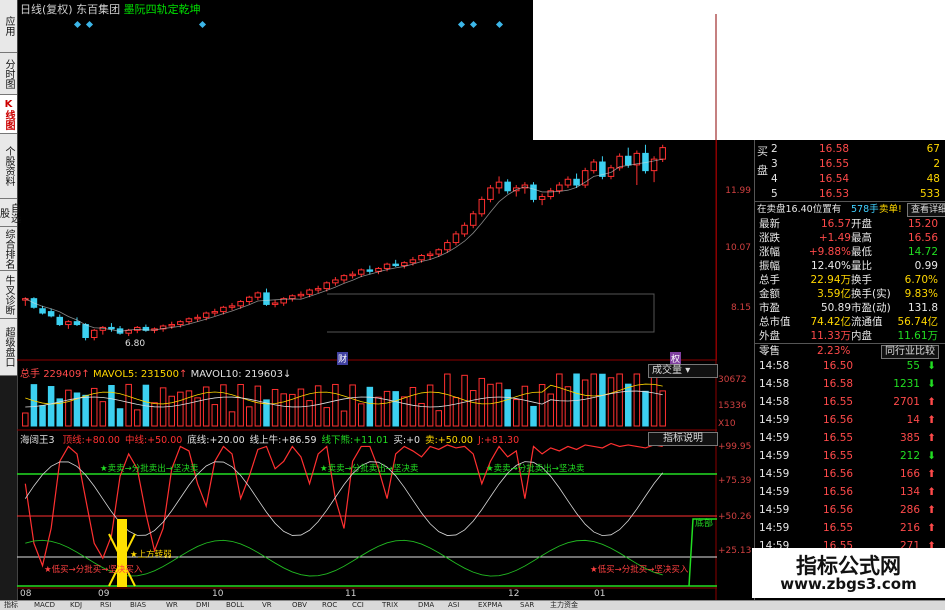  Describe the element at coordinates (848, 224) in the screenshot. I see `quote-stat-row: 最新 16.57 开盘 15.20` at that location.